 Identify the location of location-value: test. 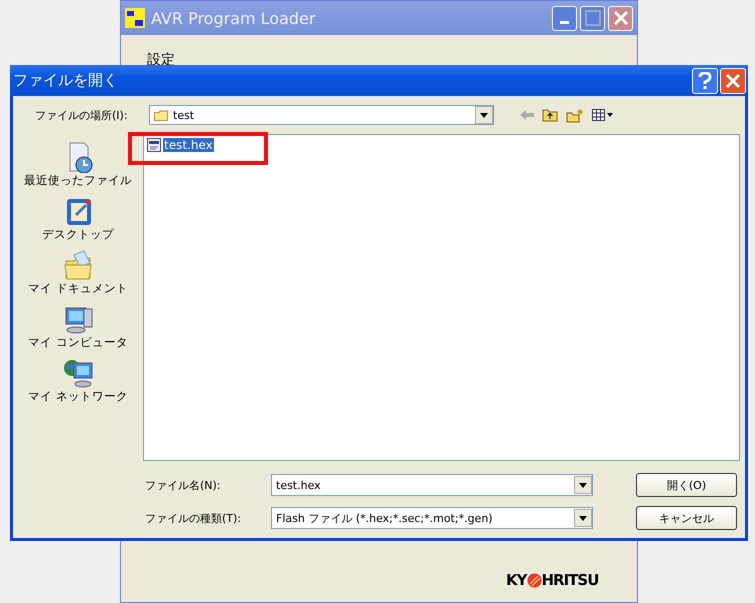
(183, 115).